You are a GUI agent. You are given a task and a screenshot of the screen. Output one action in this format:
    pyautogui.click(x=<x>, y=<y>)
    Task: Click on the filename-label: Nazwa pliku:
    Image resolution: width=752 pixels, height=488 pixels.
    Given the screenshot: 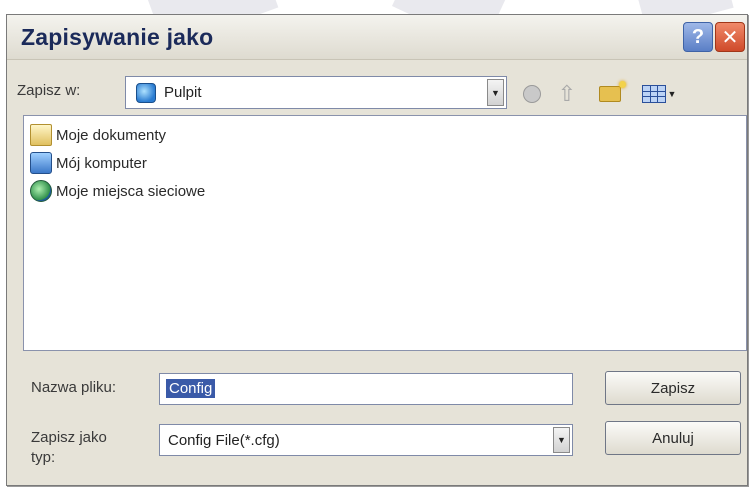 What is the action you would take?
    pyautogui.click(x=74, y=387)
    